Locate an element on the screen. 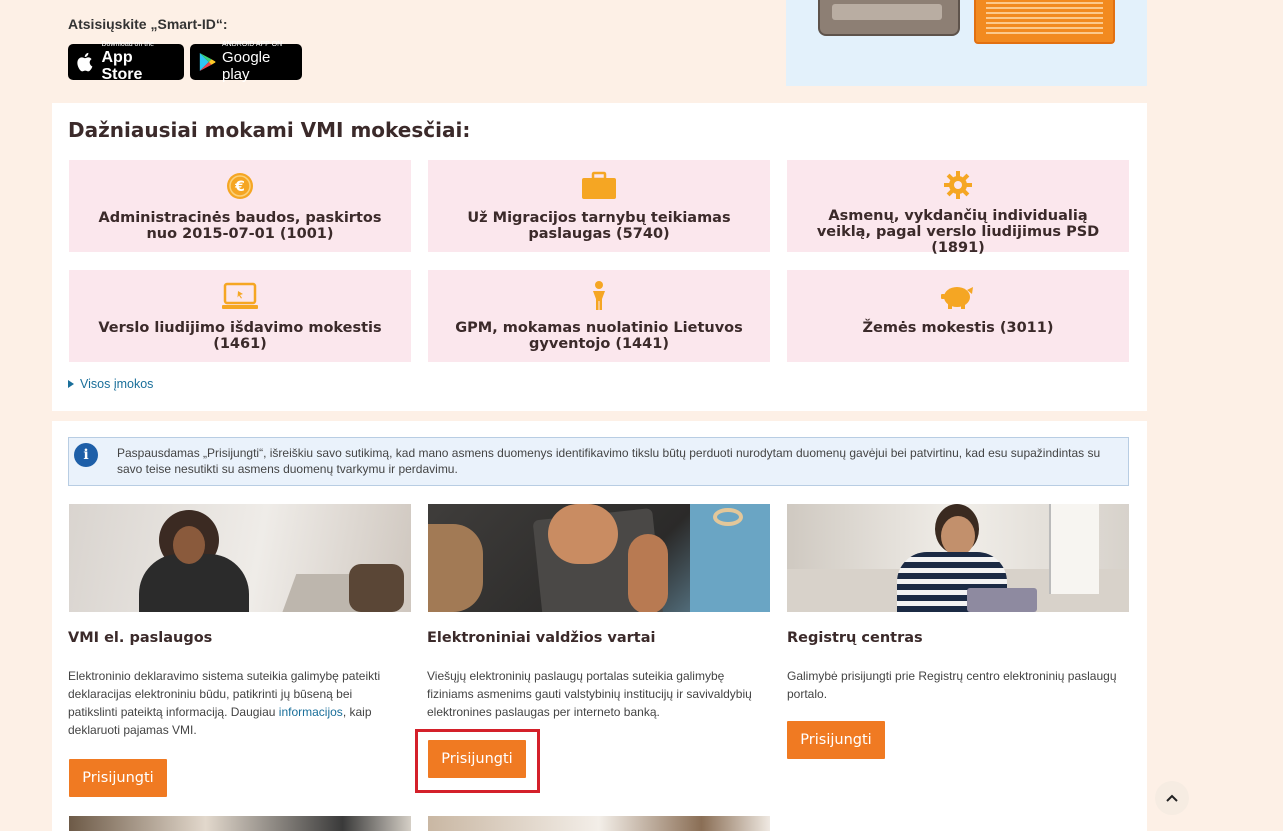 The height and width of the screenshot is (831, 1283). evaldzia-service-image is located at coordinates (599, 558).